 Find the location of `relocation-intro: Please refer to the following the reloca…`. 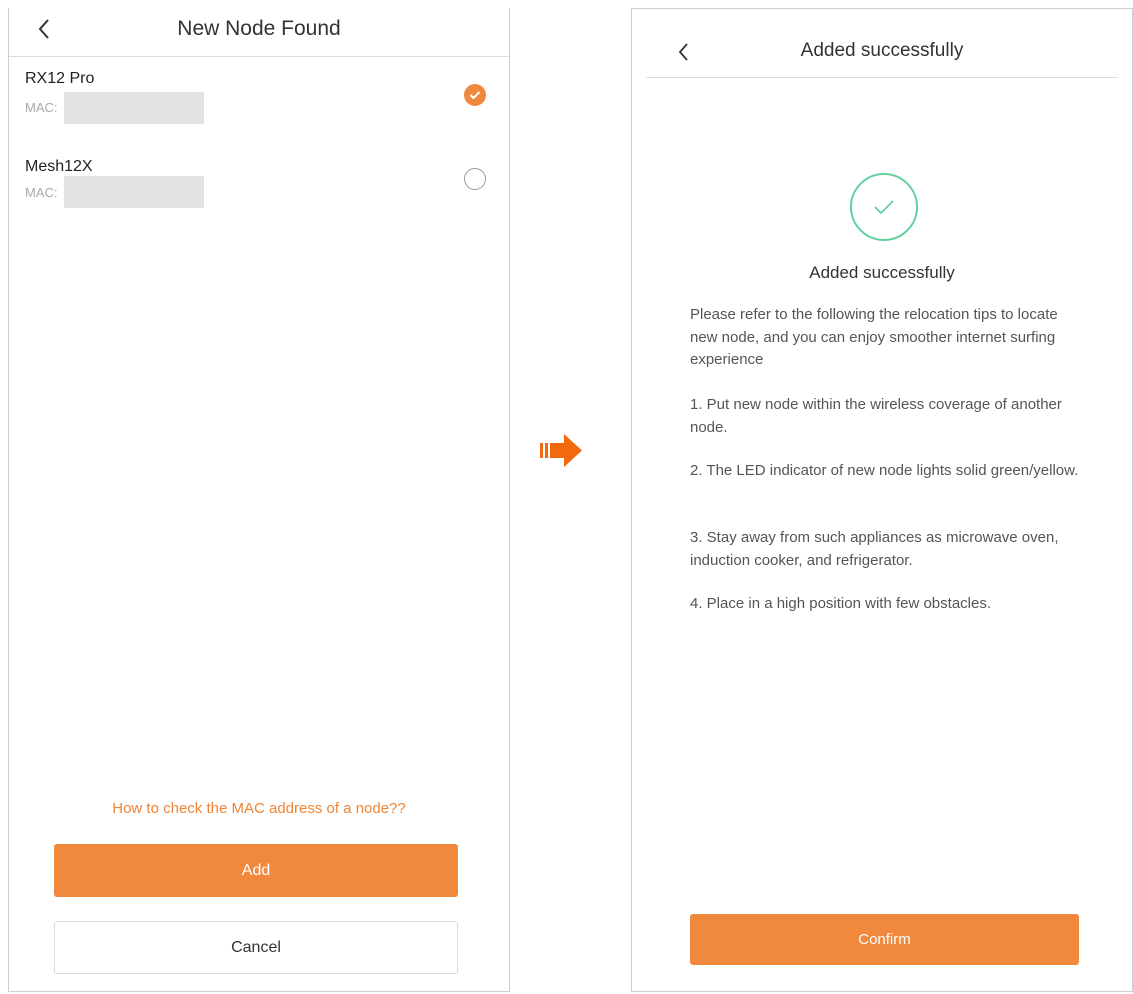

relocation-intro: Please refer to the following the reloca… is located at coordinates (874, 337).